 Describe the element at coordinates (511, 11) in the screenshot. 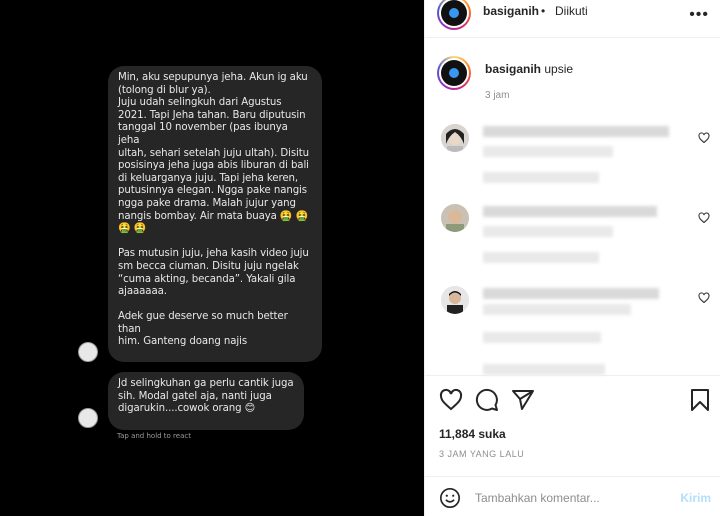

I see `header-username: basiganih` at that location.